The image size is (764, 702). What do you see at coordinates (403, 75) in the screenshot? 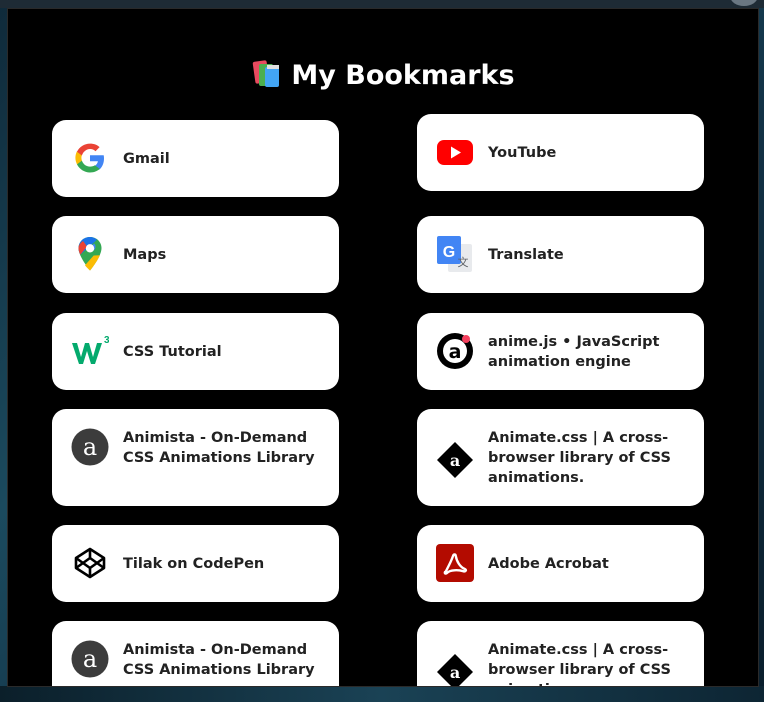
I see `page-title-text: My Bookmarks` at bounding box center [403, 75].